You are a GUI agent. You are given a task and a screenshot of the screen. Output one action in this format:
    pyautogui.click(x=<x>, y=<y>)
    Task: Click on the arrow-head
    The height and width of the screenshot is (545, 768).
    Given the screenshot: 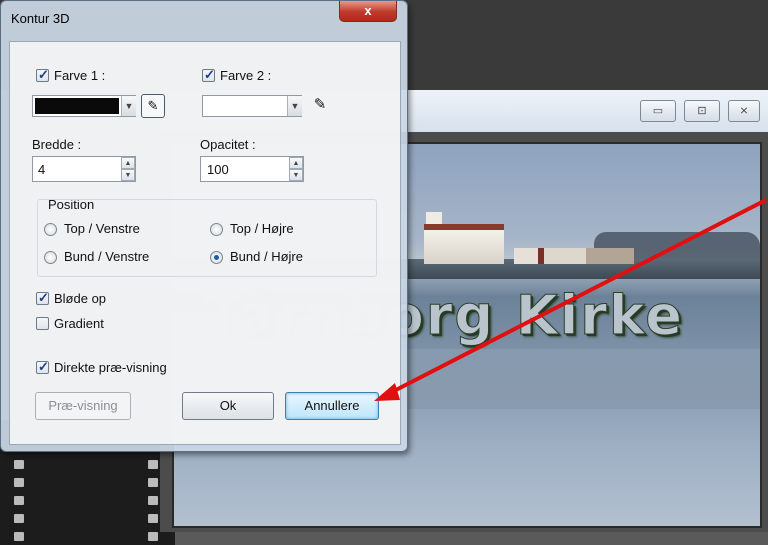 What is the action you would take?
    pyautogui.click(x=387, y=392)
    